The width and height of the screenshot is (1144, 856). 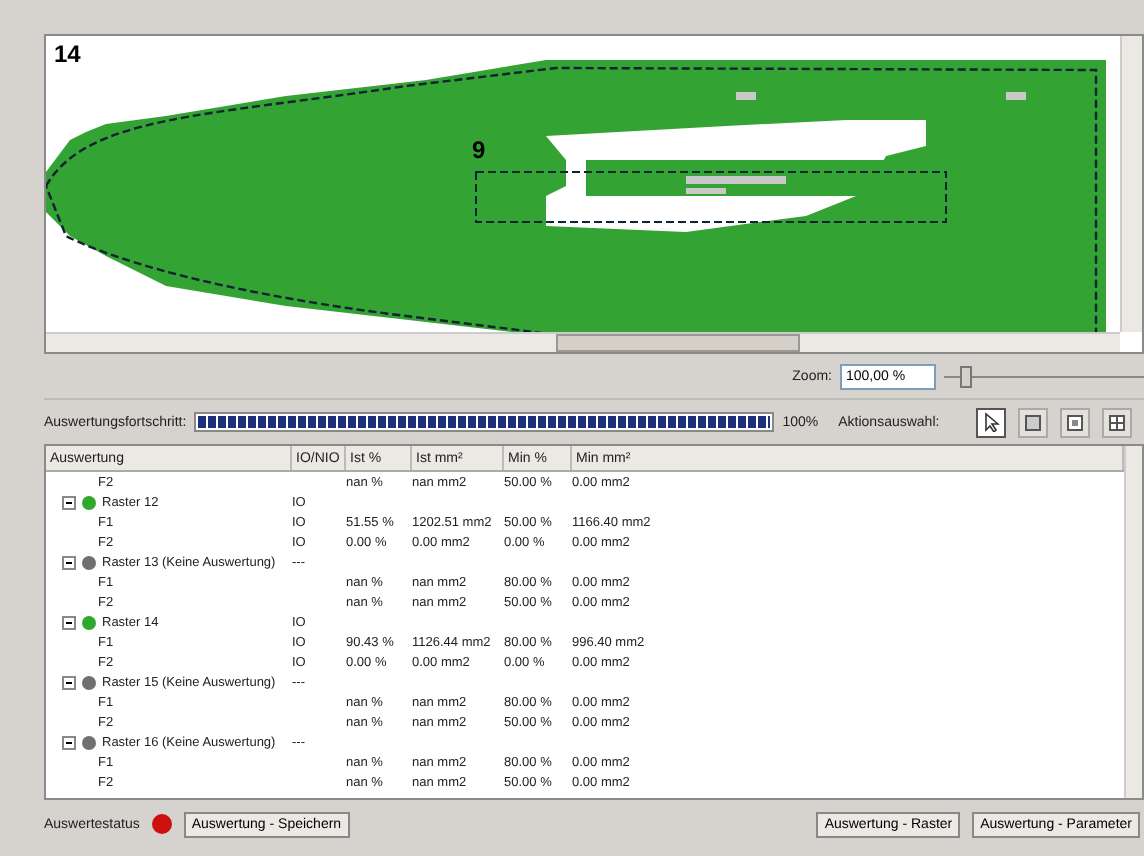 I want to click on square-icon, so click(x=1033, y=422).